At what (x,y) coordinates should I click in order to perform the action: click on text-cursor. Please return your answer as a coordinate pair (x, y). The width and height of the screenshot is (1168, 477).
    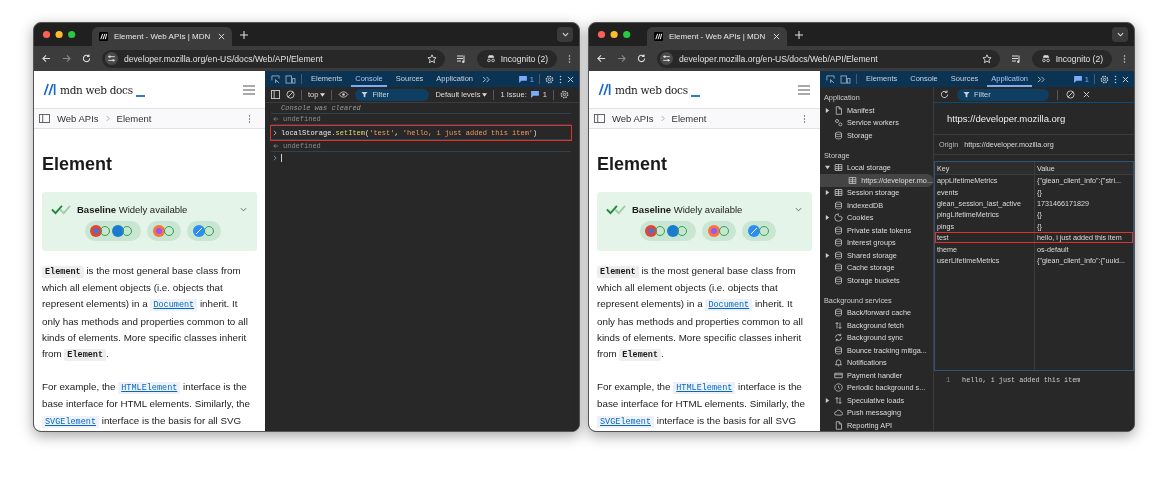
    Looking at the image, I should click on (281, 157).